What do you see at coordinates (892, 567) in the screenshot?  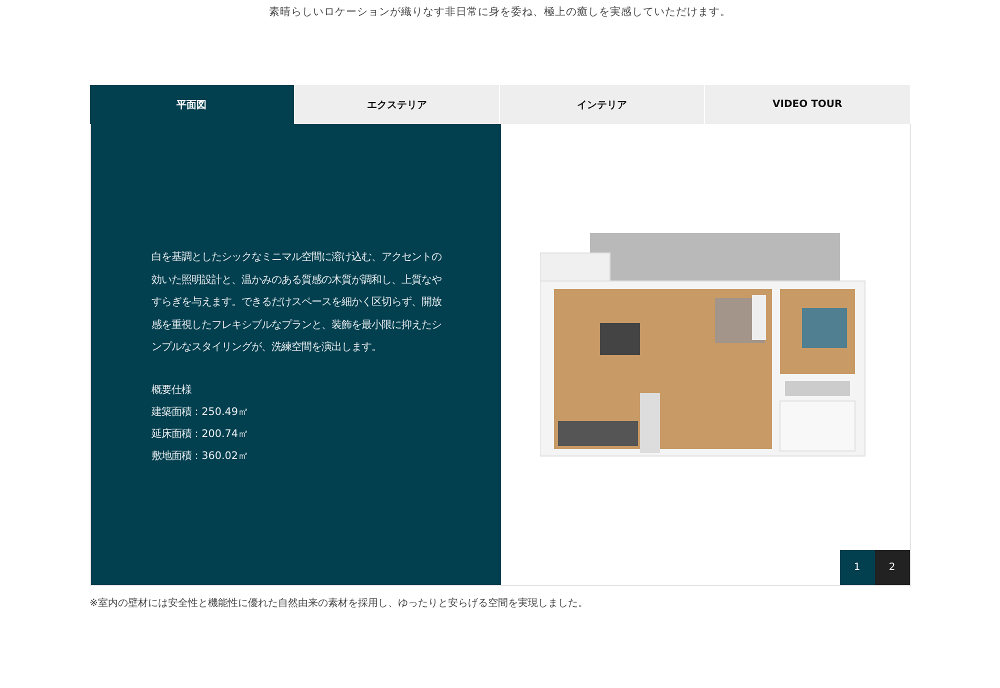 I see `page-button: 2` at bounding box center [892, 567].